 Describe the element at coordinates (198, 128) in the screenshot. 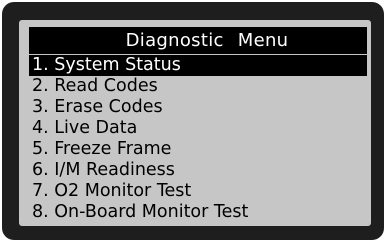

I see `menu-item-live-data: 4. Live Data` at that location.